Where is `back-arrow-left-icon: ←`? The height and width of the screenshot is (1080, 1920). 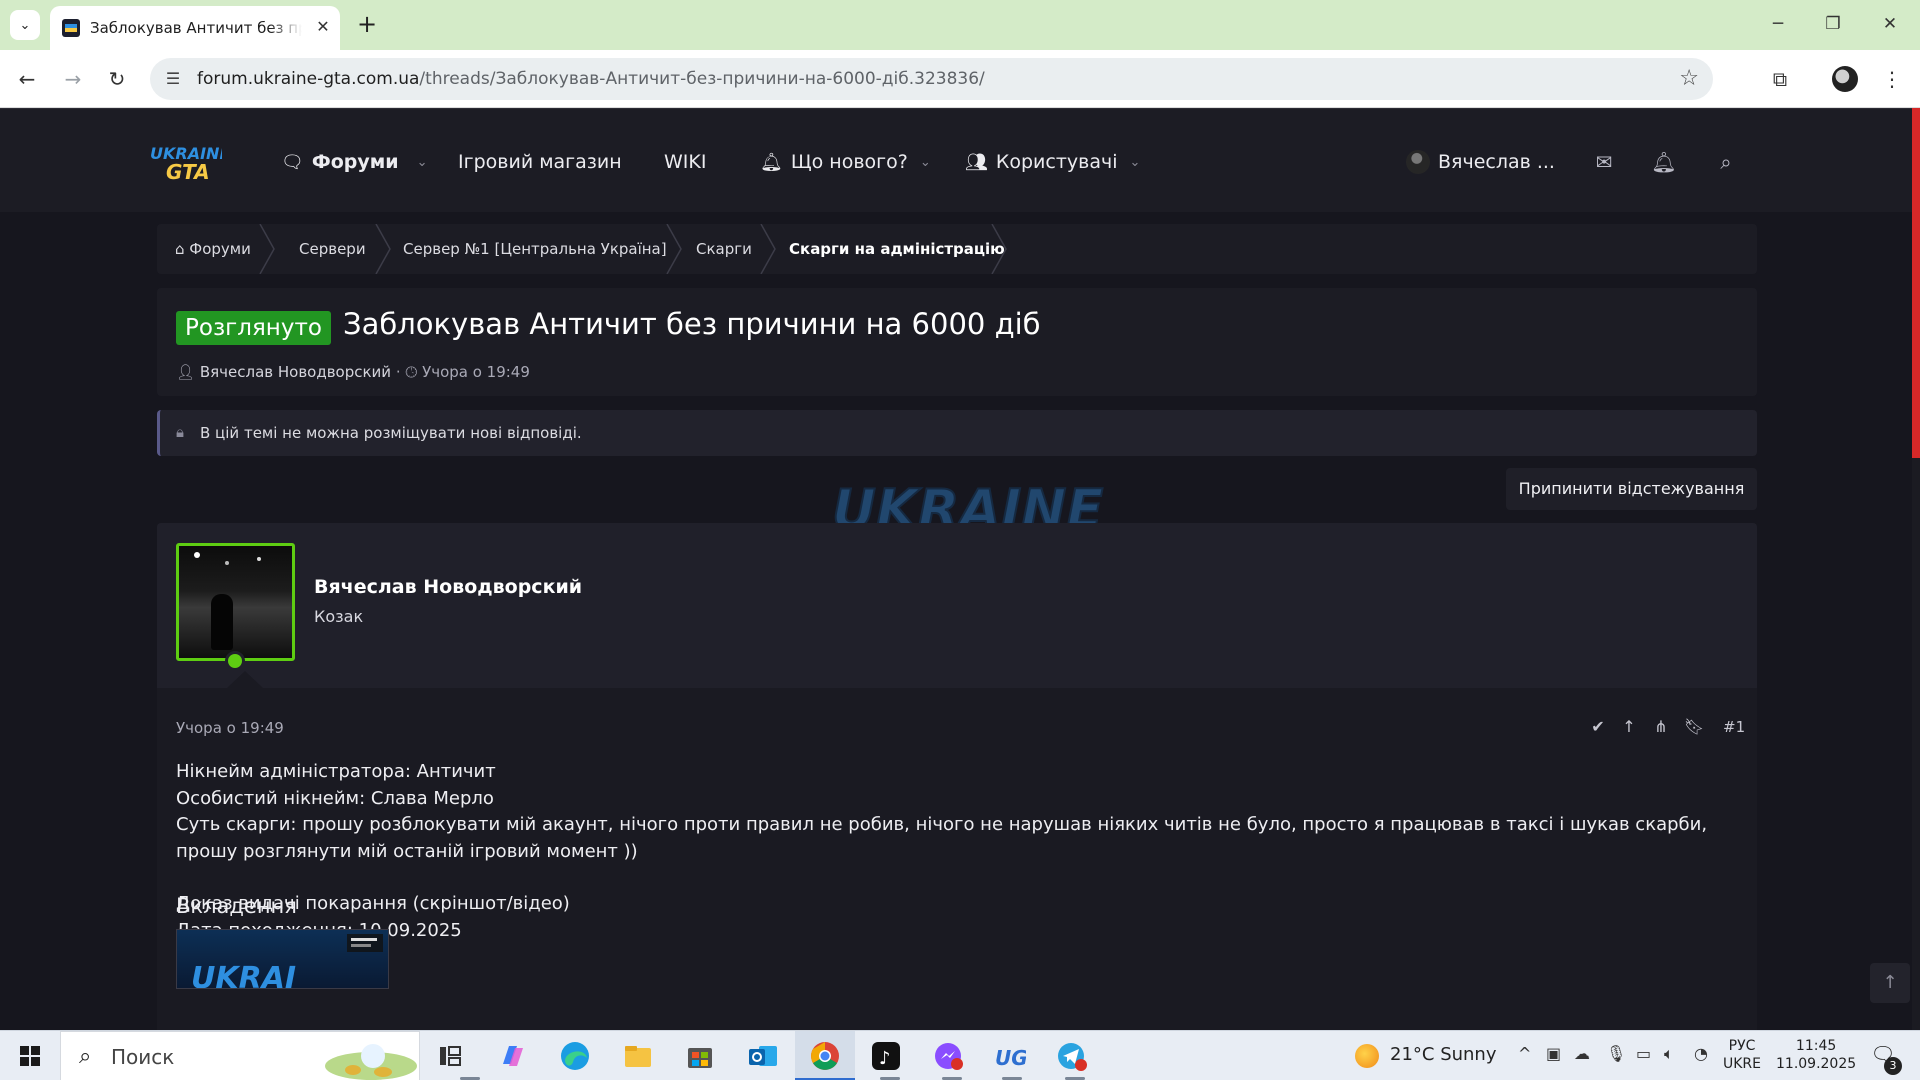 back-arrow-left-icon: ← is located at coordinates (27, 79).